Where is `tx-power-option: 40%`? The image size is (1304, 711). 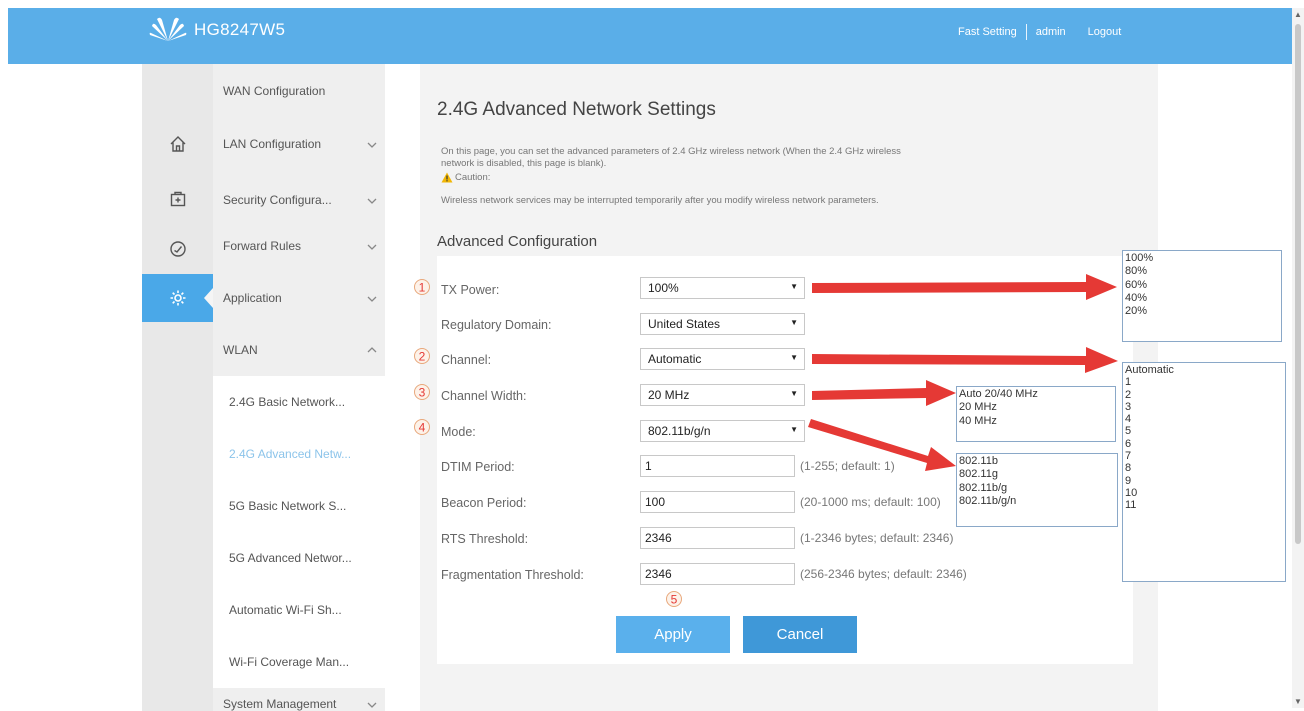 tx-power-option: 40% is located at coordinates (1203, 298).